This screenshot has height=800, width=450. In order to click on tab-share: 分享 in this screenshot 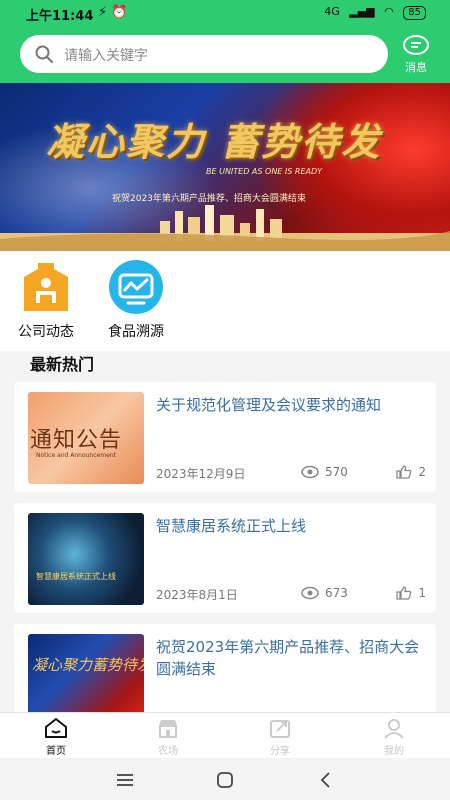, I will do `click(280, 737)`.